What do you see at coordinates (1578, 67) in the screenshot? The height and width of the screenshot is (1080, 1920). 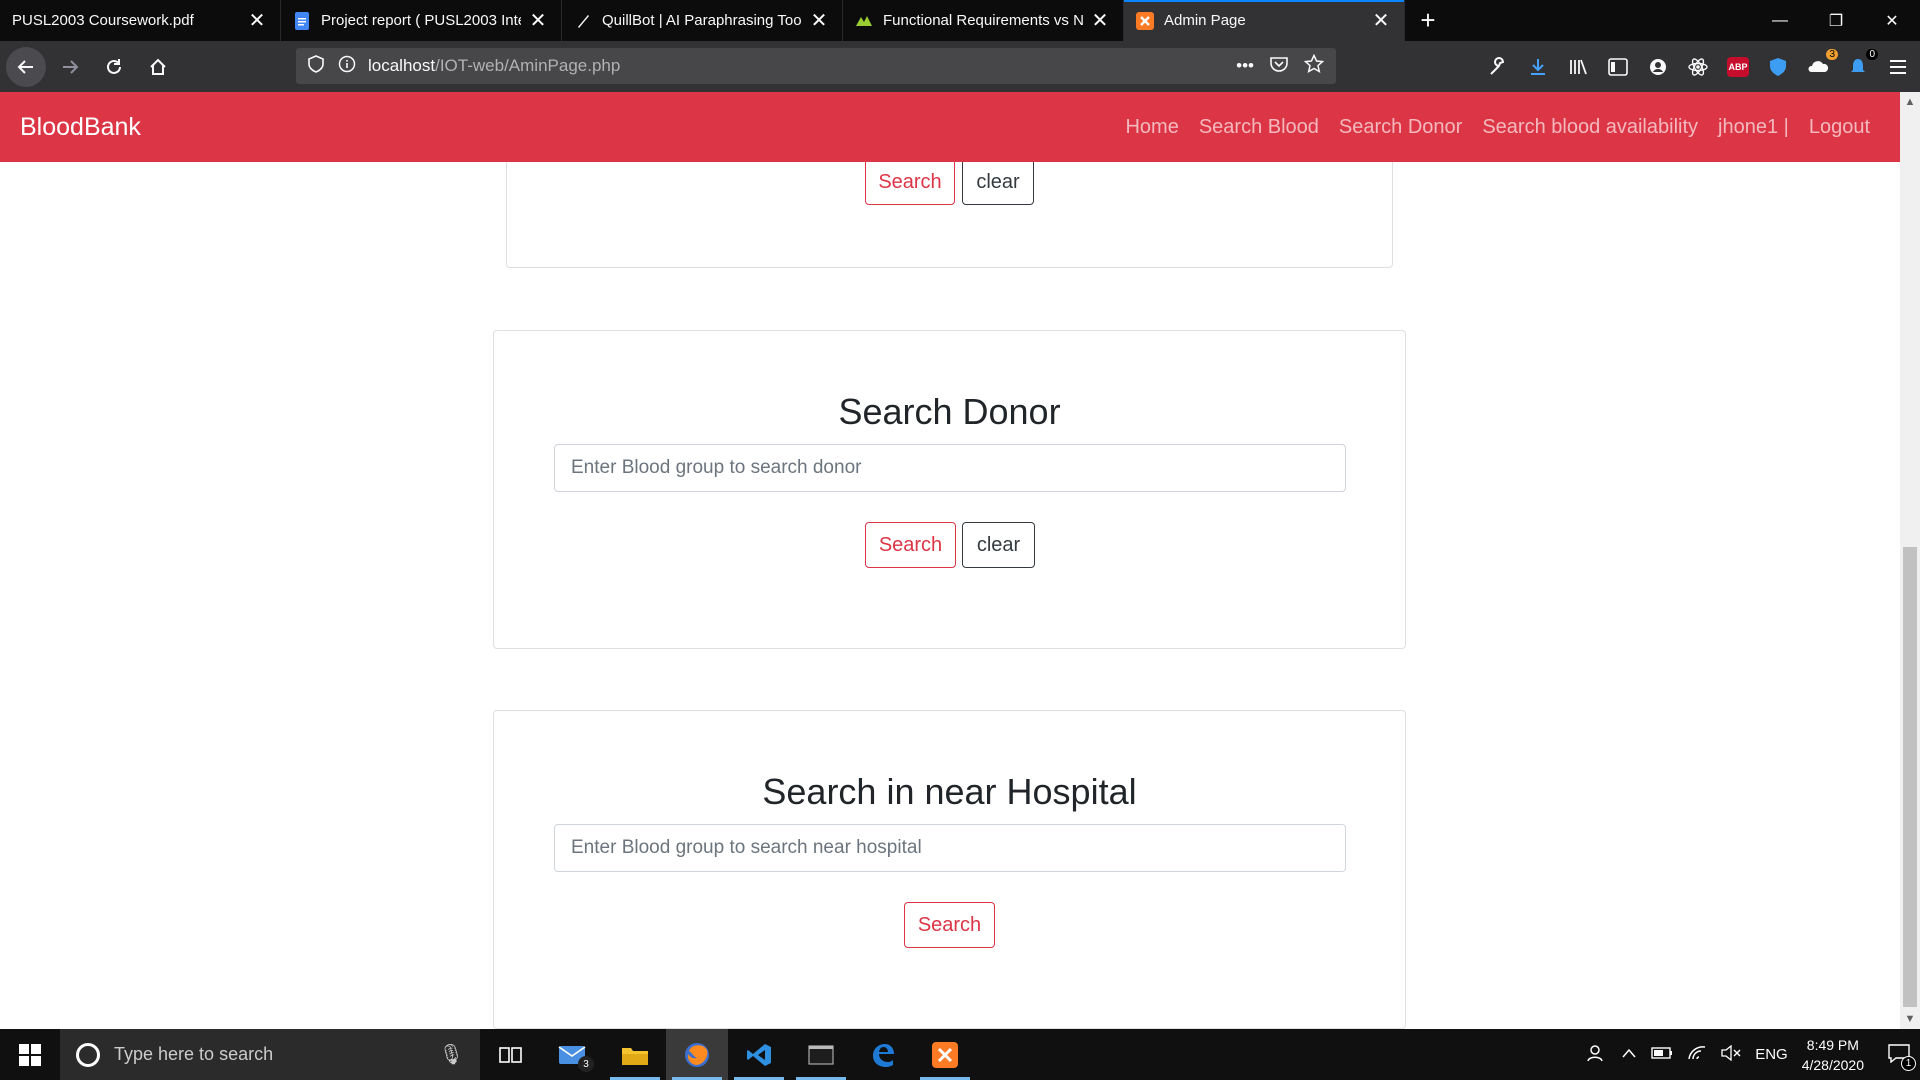 I see `library-icon` at bounding box center [1578, 67].